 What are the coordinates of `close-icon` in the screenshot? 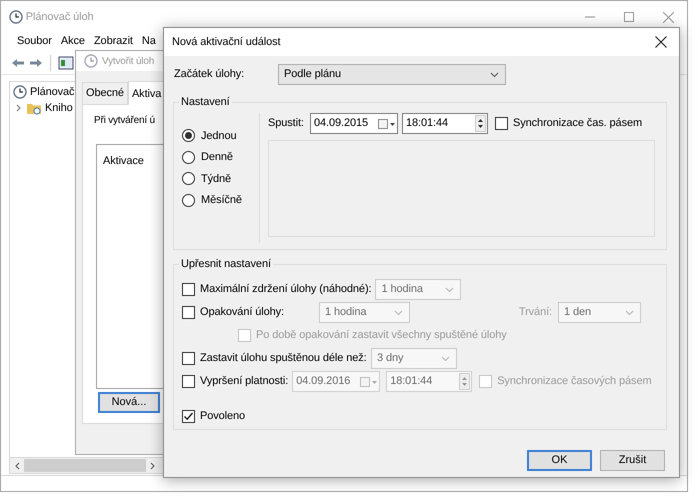 It's located at (661, 42).